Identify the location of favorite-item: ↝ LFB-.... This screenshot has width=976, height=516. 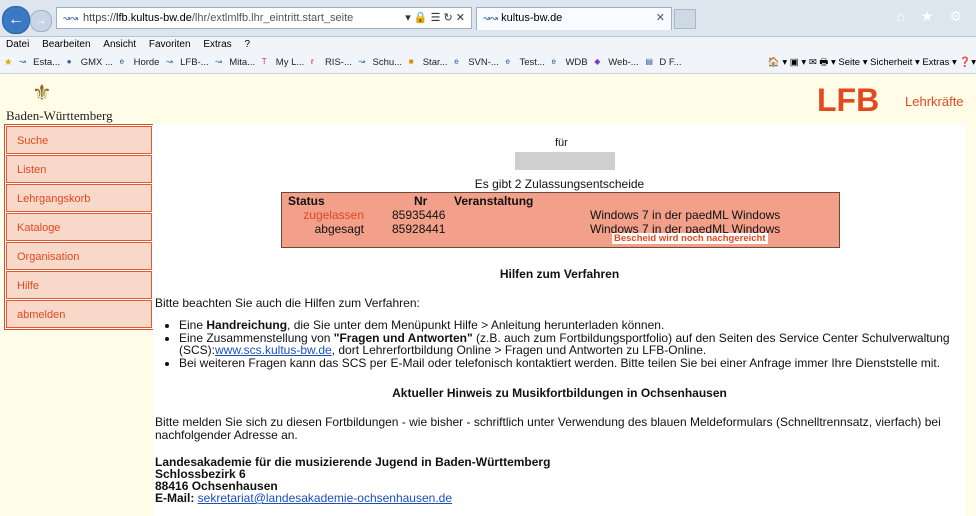
(187, 63).